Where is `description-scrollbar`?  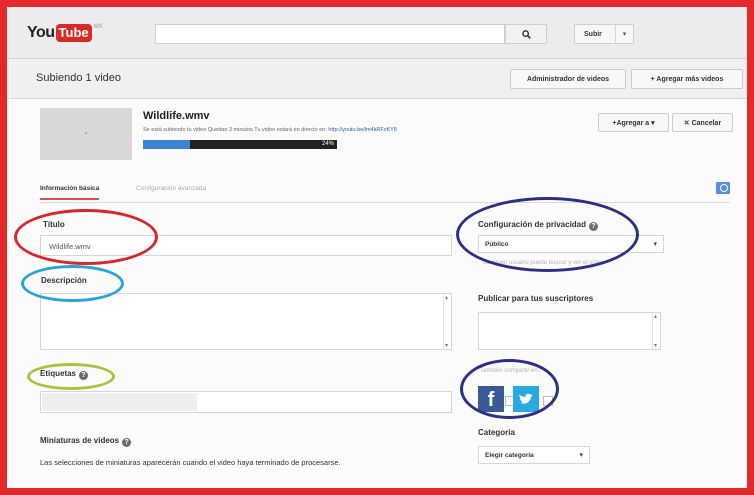 description-scrollbar is located at coordinates (447, 321).